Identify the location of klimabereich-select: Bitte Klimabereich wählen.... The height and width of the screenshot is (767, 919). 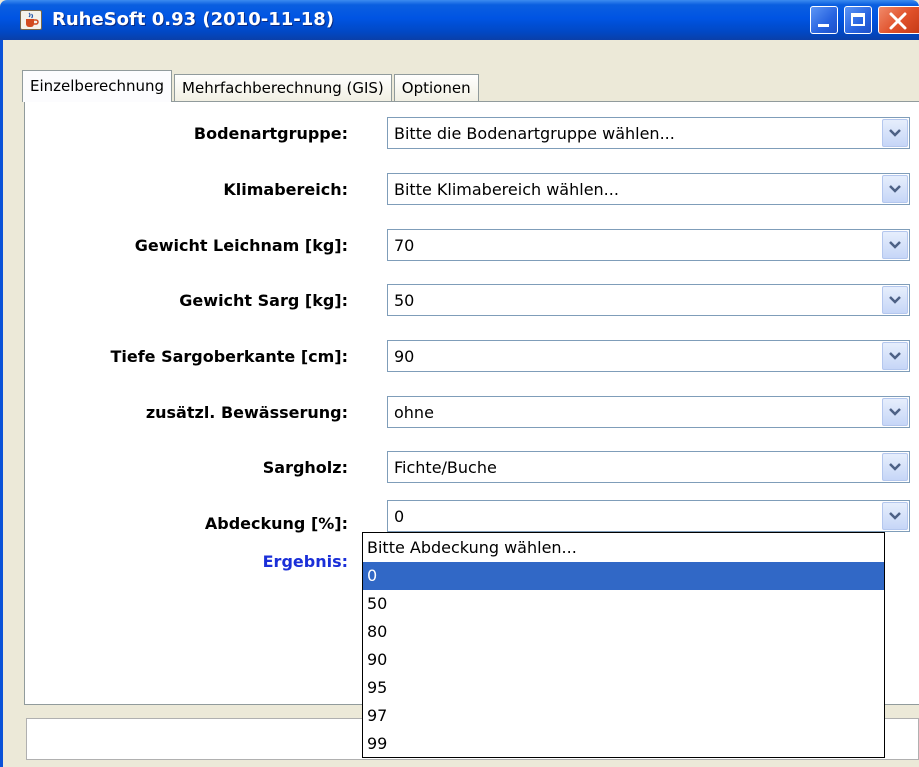
(648, 189).